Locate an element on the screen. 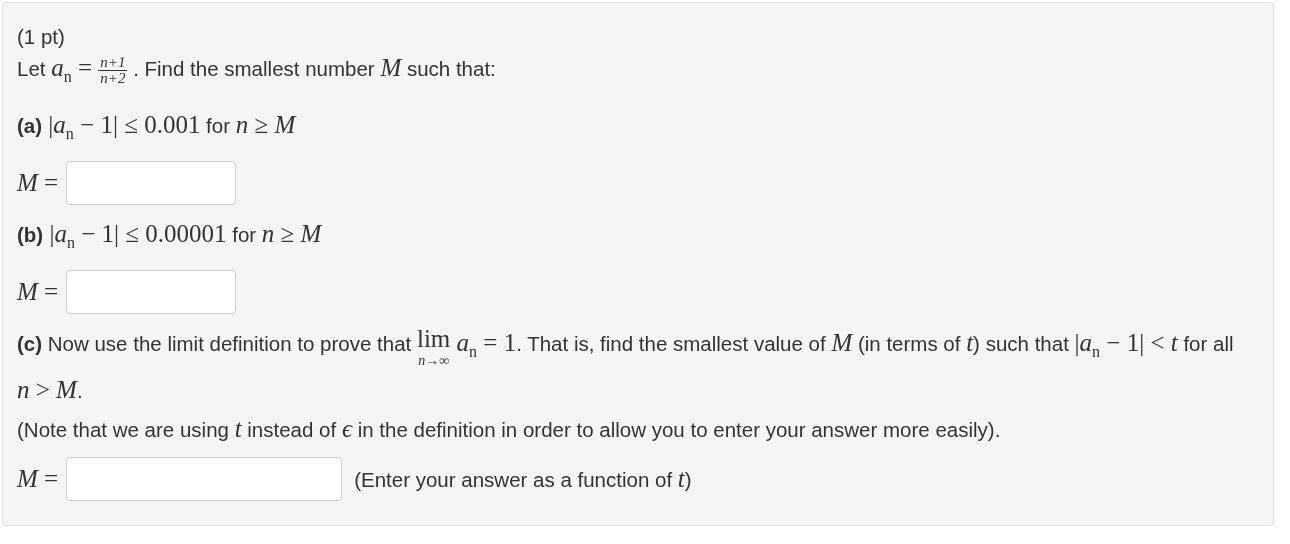 The image size is (1290, 544). question-text: (c) Now use the limit definition to prove that lim n→∞ a$_{n}$ = 1. That is, find the smallest value of M (in terms of t) such that |a$_{n}$ − 1| < t for all n > M. is located at coordinates (626, 364).